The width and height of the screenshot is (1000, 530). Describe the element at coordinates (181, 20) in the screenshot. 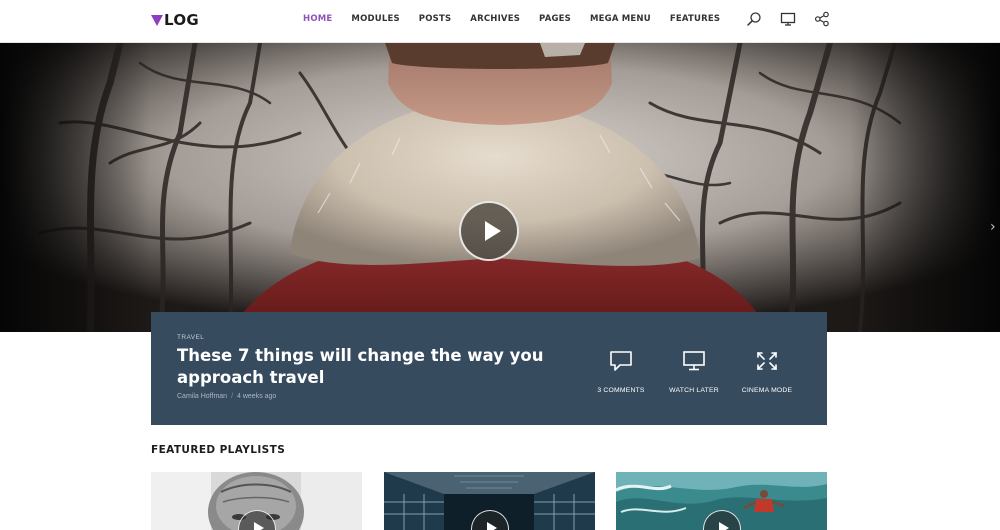

I see `logo-text: LOG` at that location.